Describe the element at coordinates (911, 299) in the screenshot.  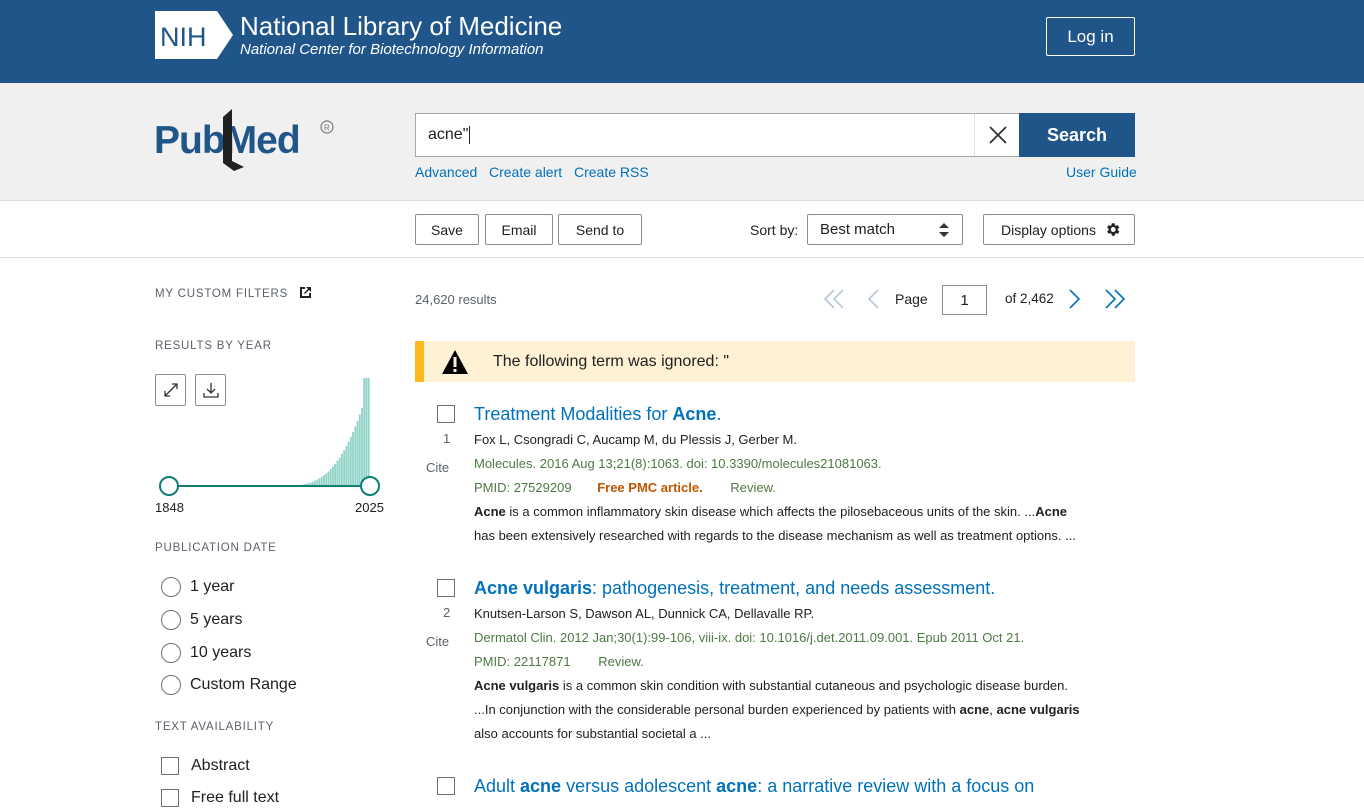
I see `page-label: Page` at that location.